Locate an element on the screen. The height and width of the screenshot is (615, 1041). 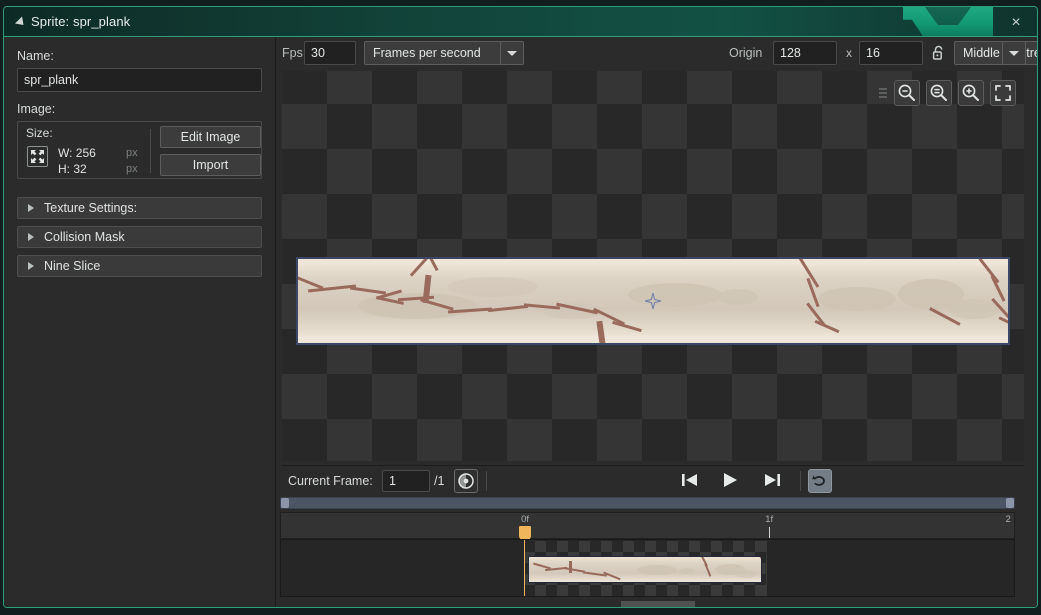
fps-input: 30 is located at coordinates (330, 53).